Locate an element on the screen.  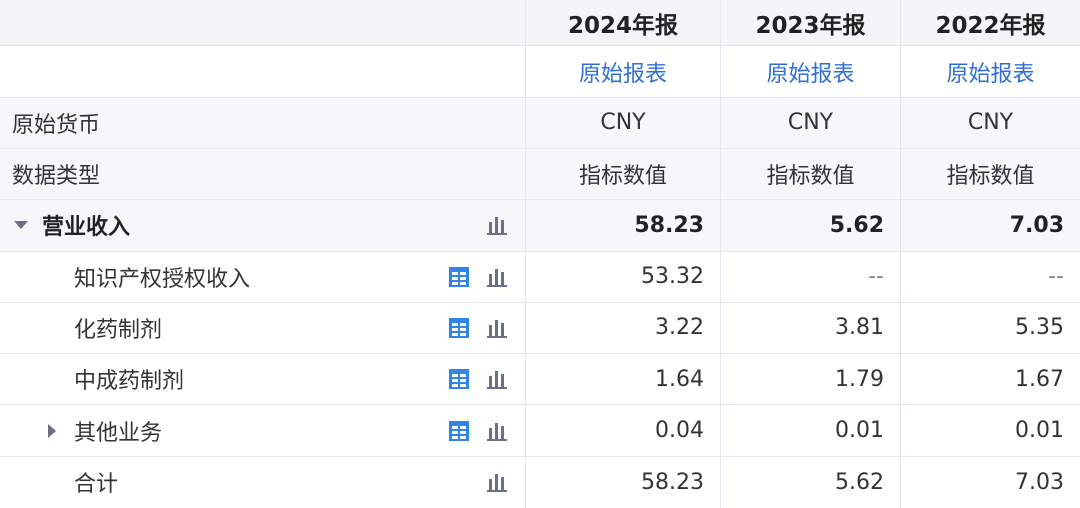
value-2024: 53.32 is located at coordinates (622, 276).